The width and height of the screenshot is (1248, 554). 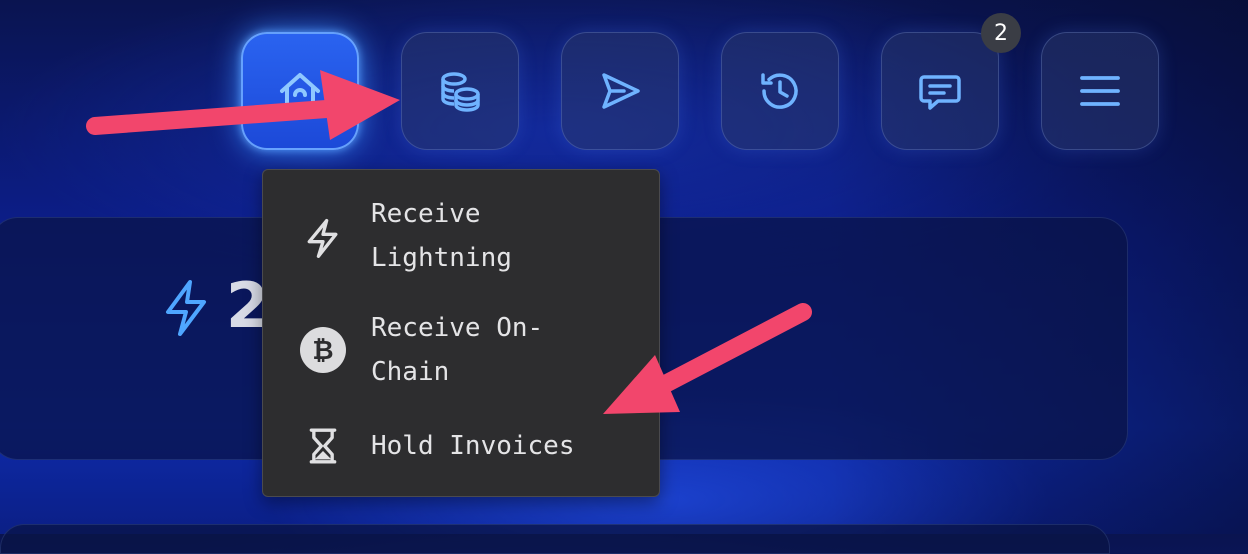 I want to click on nav-history-button, so click(x=780, y=91).